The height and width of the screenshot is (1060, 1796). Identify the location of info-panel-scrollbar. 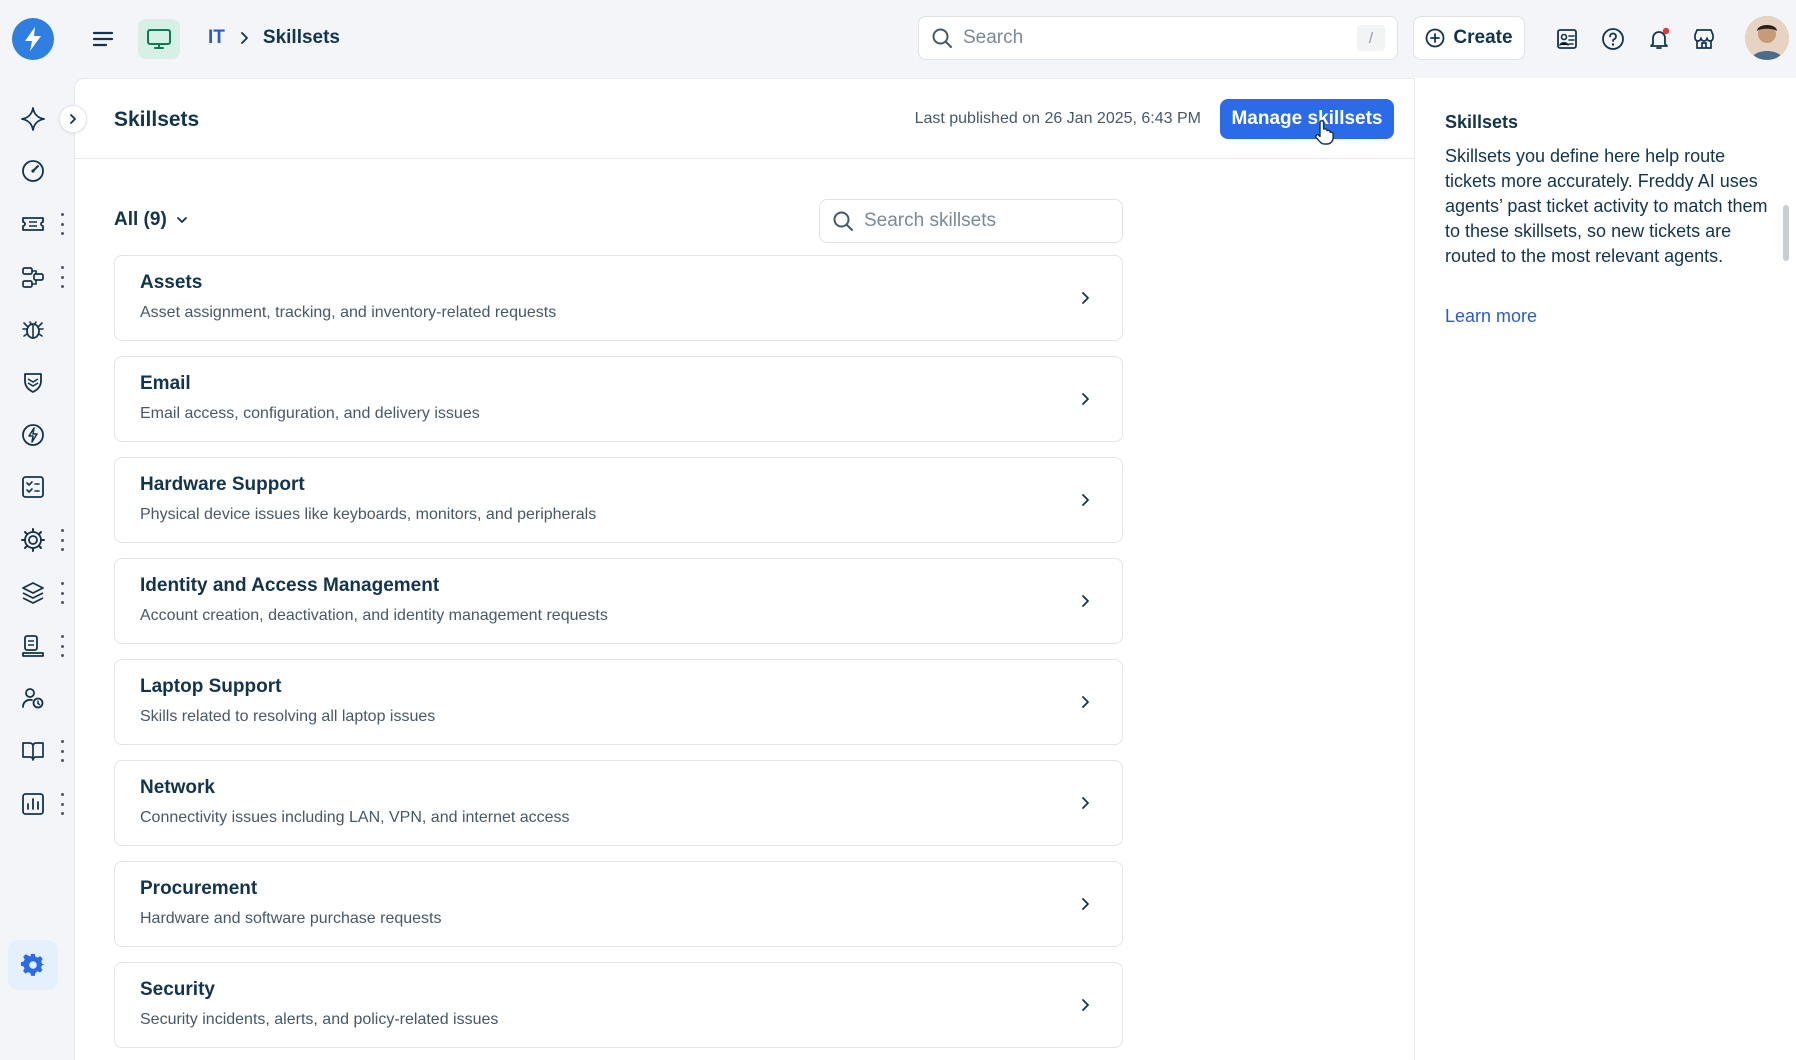
(1786, 233).